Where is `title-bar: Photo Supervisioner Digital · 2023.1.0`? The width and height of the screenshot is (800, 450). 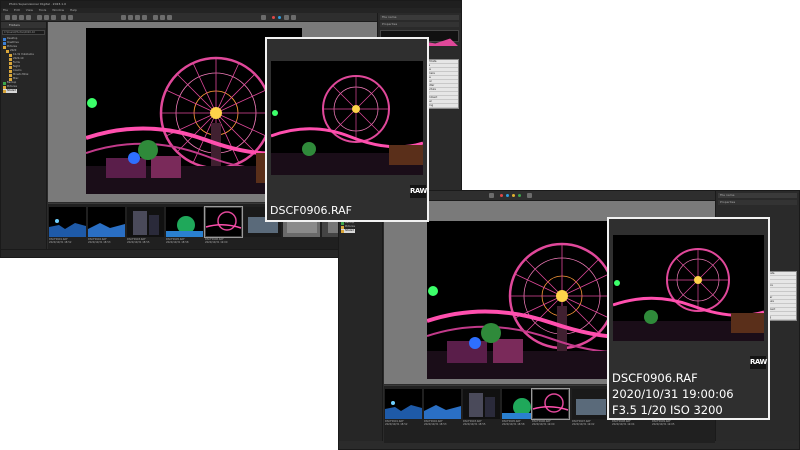 title-bar: Photo Supervisioner Digital · 2023.1.0 is located at coordinates (231, 4).